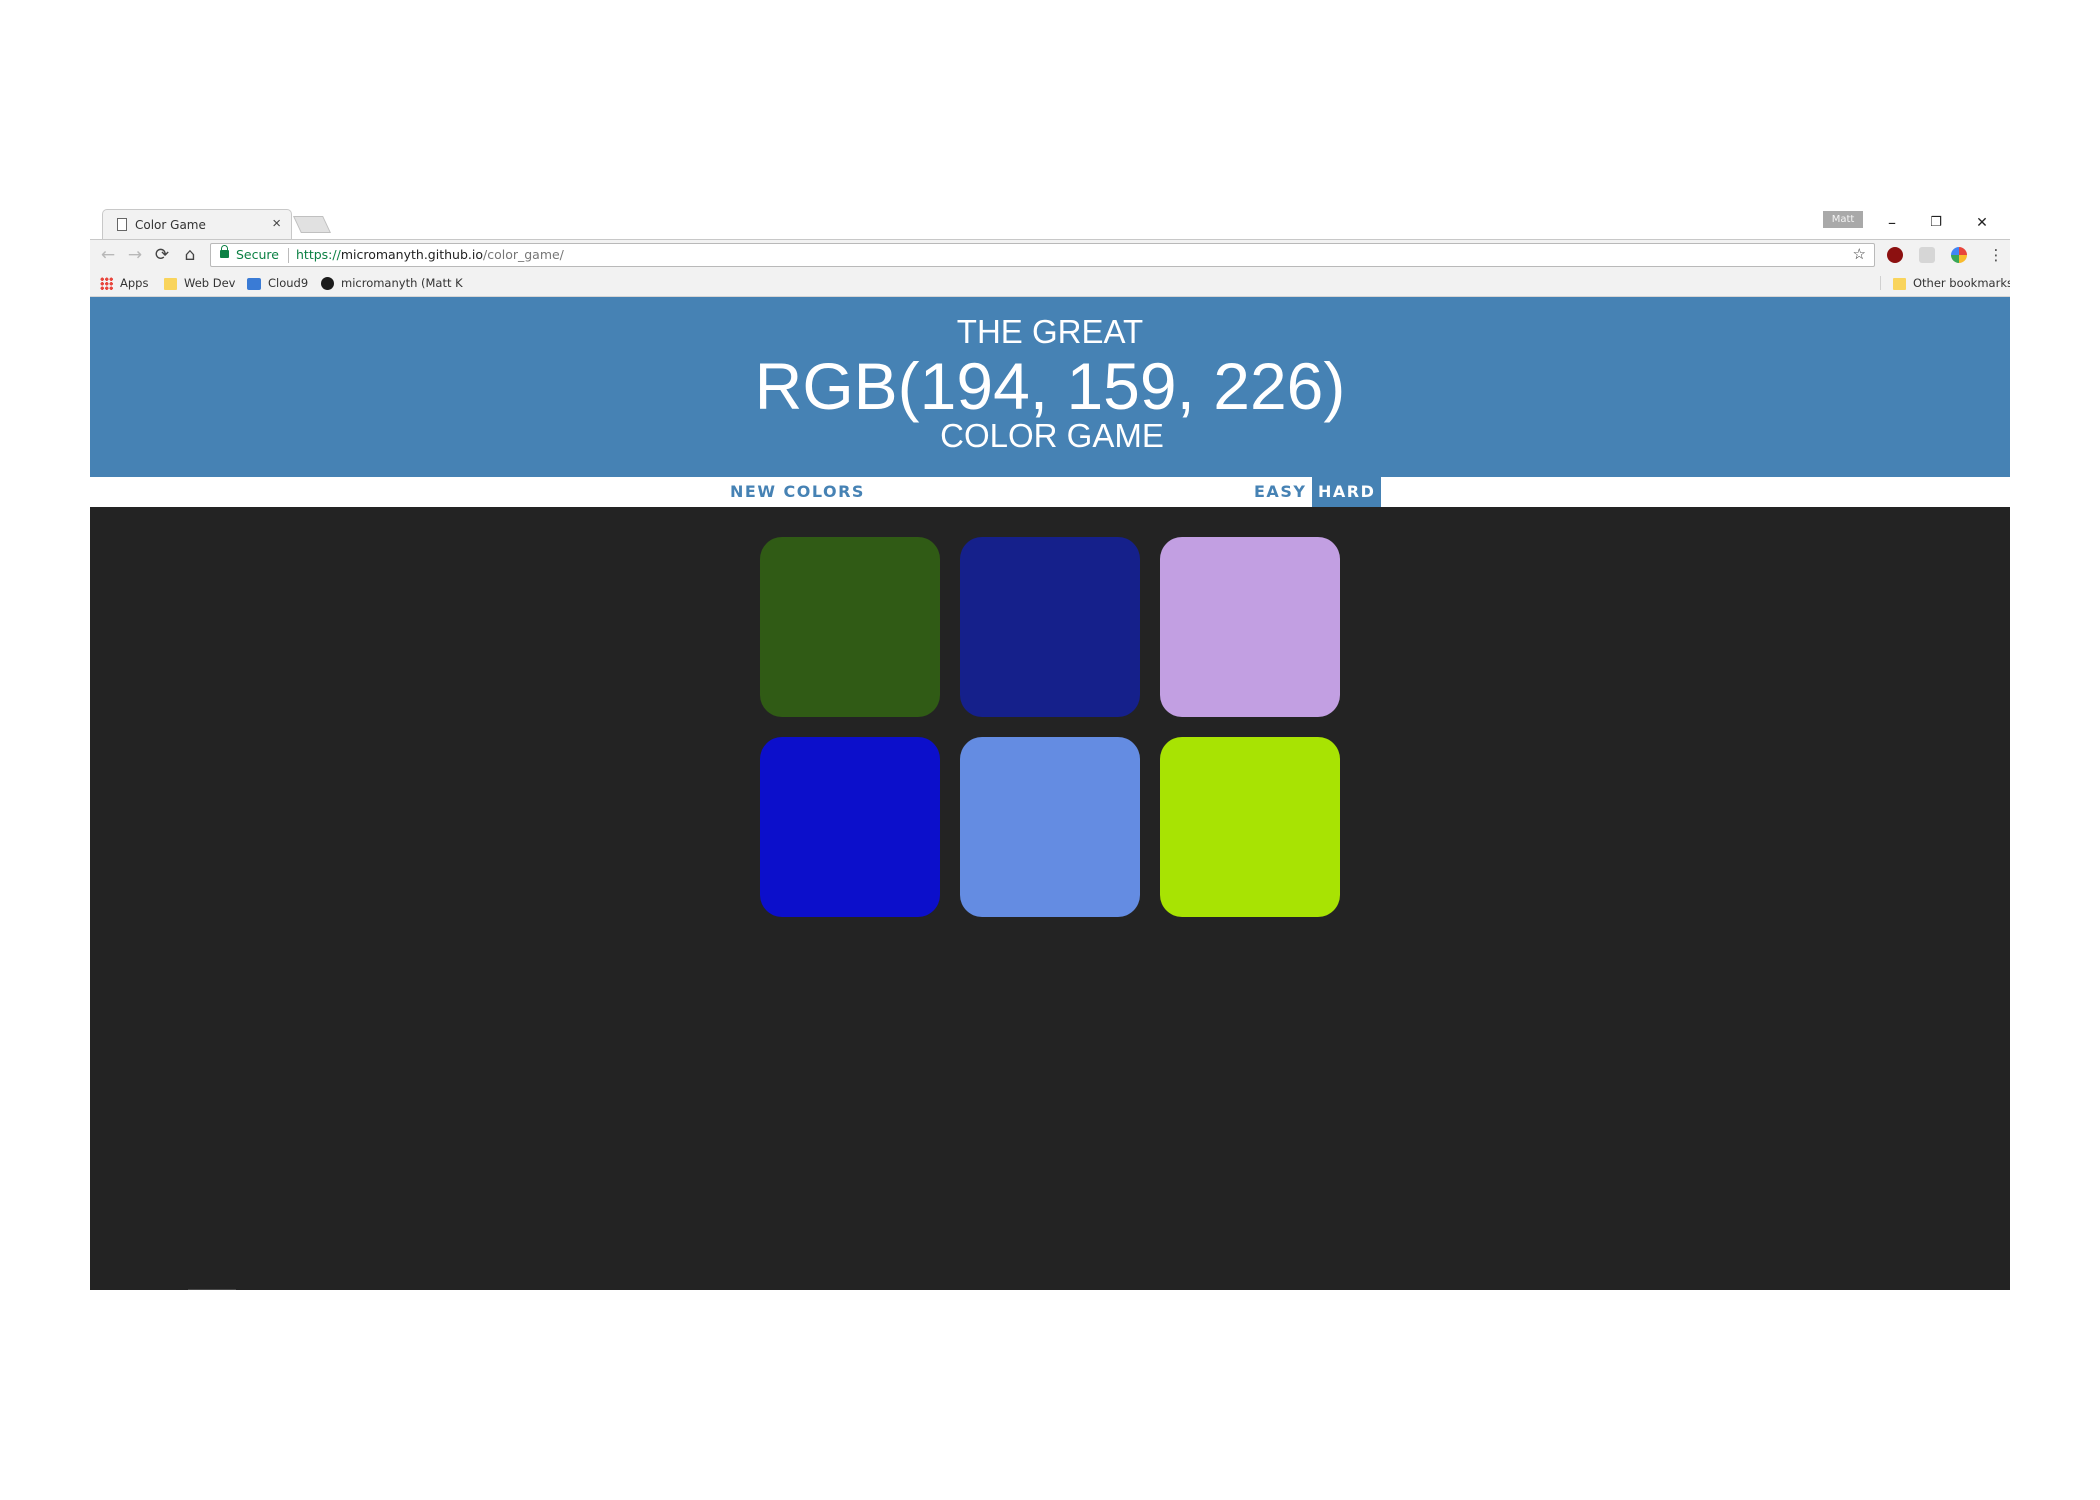 Image resolution: width=2100 pixels, height=1500 pixels. What do you see at coordinates (996, 492) in the screenshot?
I see `message-display` at bounding box center [996, 492].